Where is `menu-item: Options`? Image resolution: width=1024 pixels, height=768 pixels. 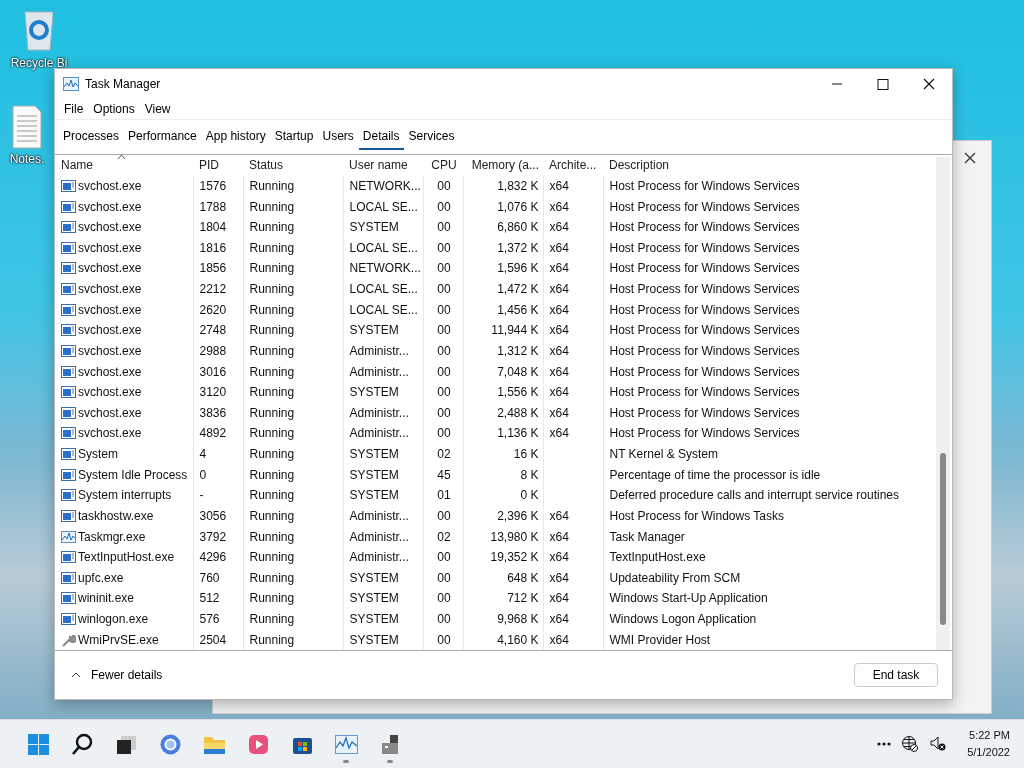 menu-item: Options is located at coordinates (114, 109).